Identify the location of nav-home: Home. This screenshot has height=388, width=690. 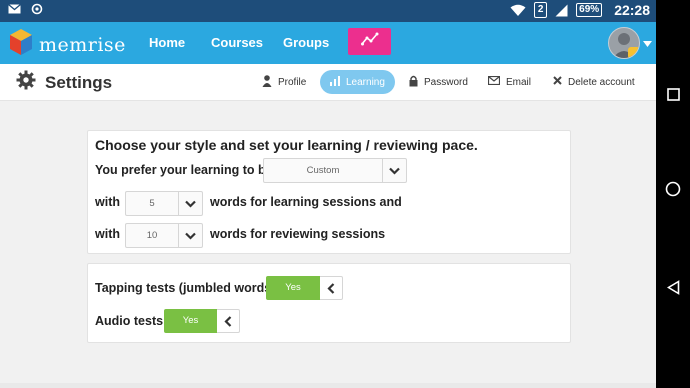
(167, 42).